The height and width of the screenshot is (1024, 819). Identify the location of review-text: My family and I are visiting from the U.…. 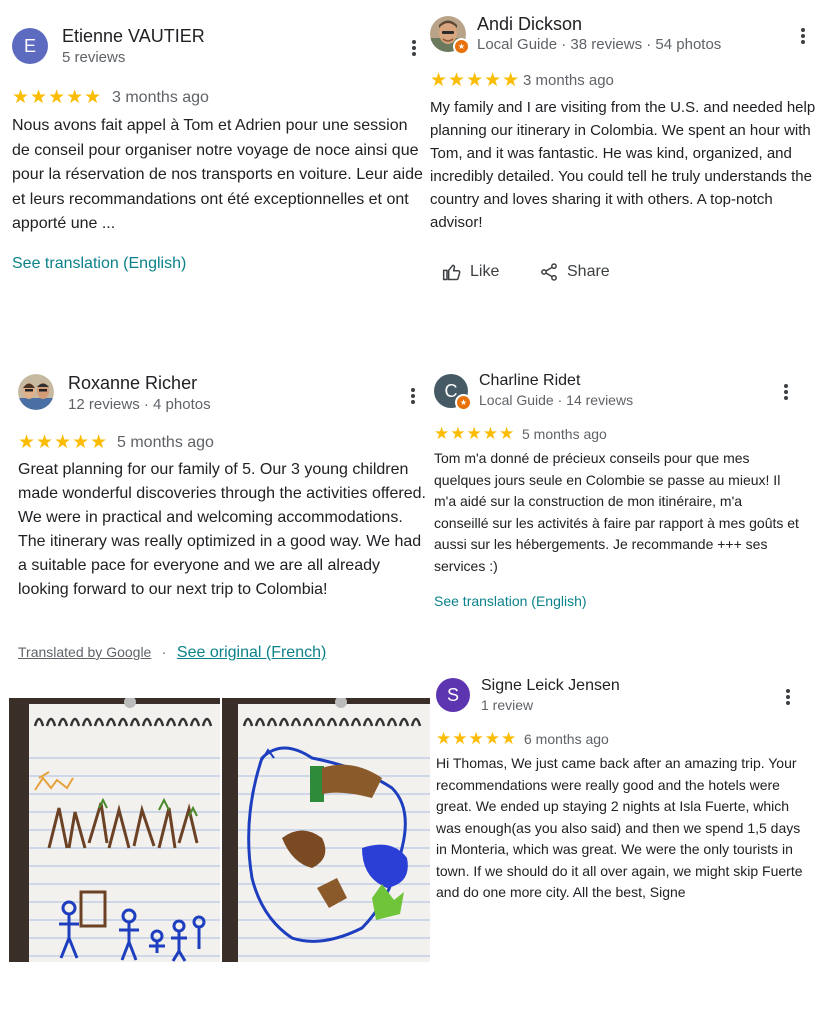
(623, 165).